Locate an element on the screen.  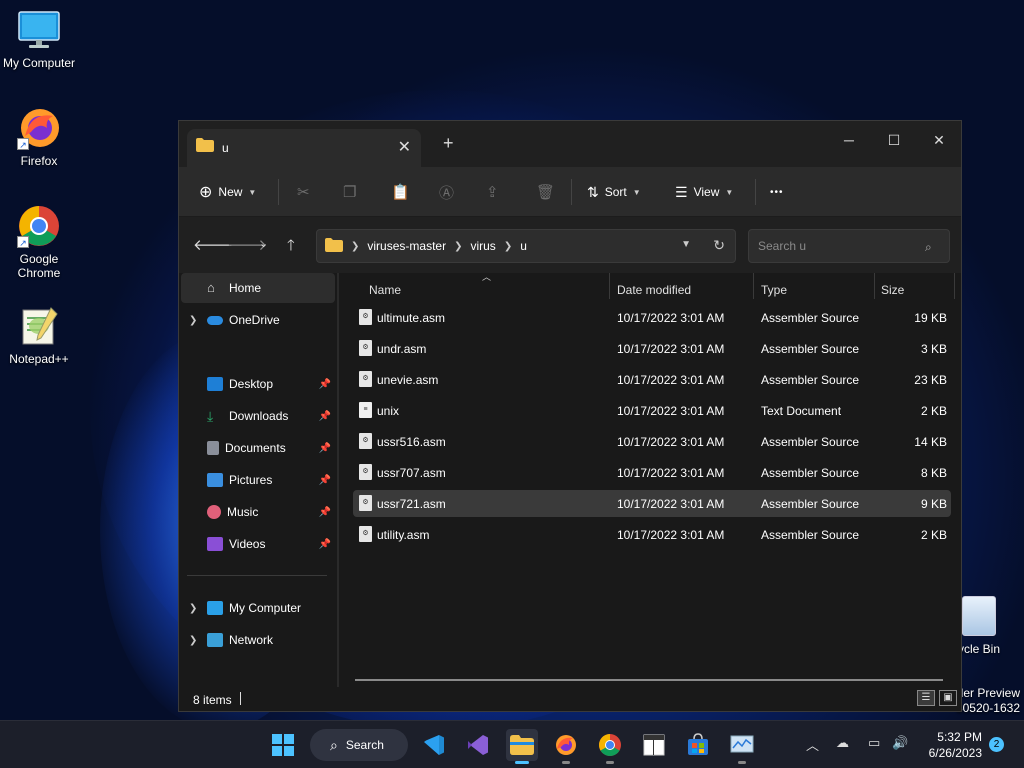
nav-item-my-computer: ❯ My Computer is located at coordinates (258, 608).